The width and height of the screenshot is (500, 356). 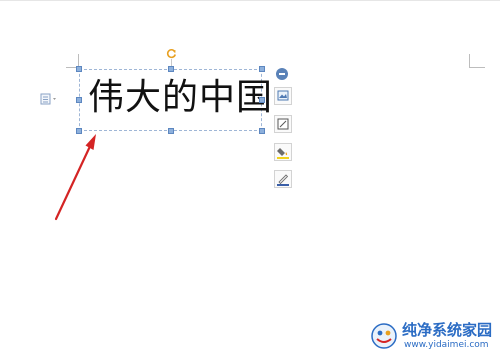 I want to click on page-corner-mark-right, so click(x=477, y=67).